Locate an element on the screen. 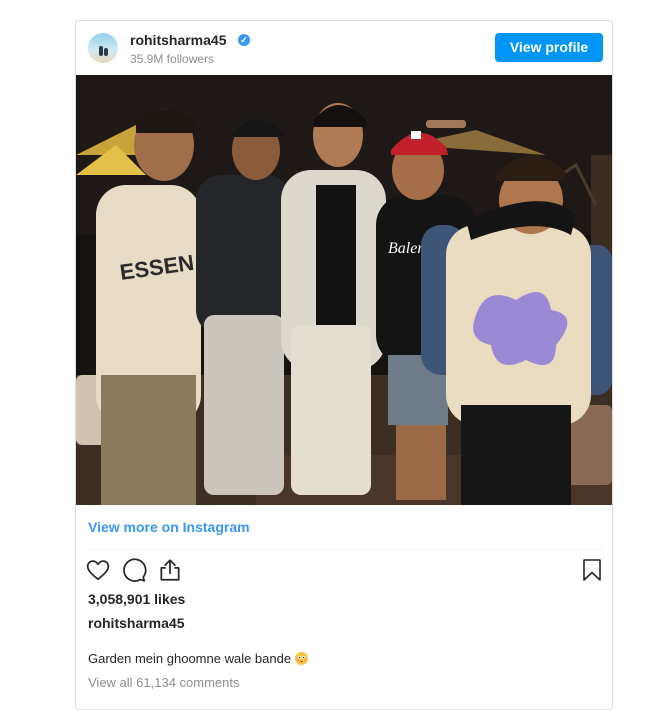  likes-count: 3,058,901 likes is located at coordinates (136, 599).